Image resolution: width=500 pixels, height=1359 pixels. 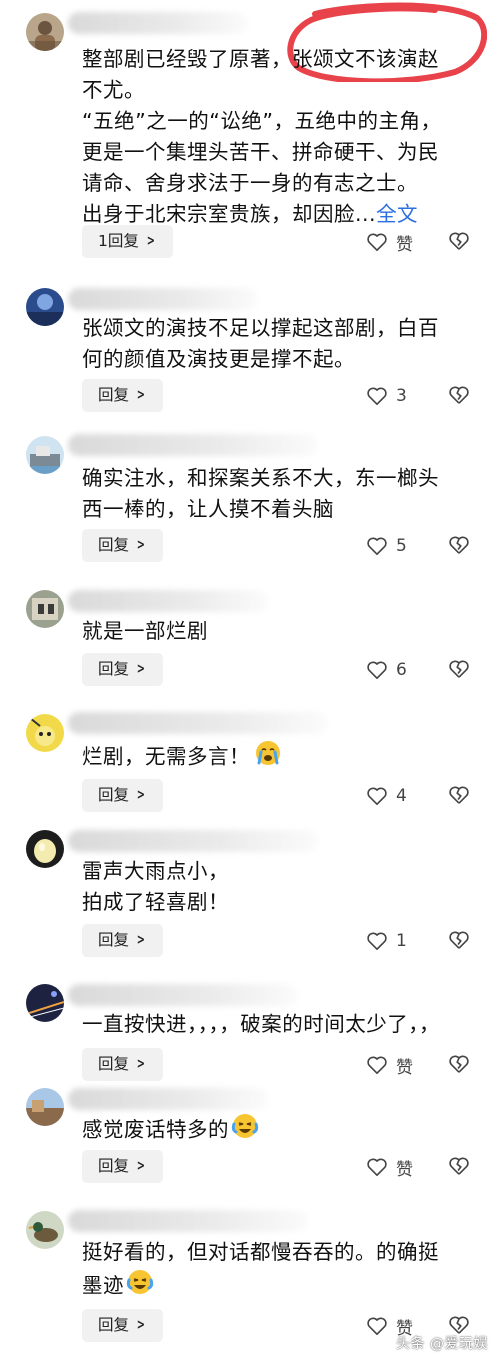 What do you see at coordinates (442, 1344) in the screenshot?
I see `watermark: 头条 @爱玩娱` at bounding box center [442, 1344].